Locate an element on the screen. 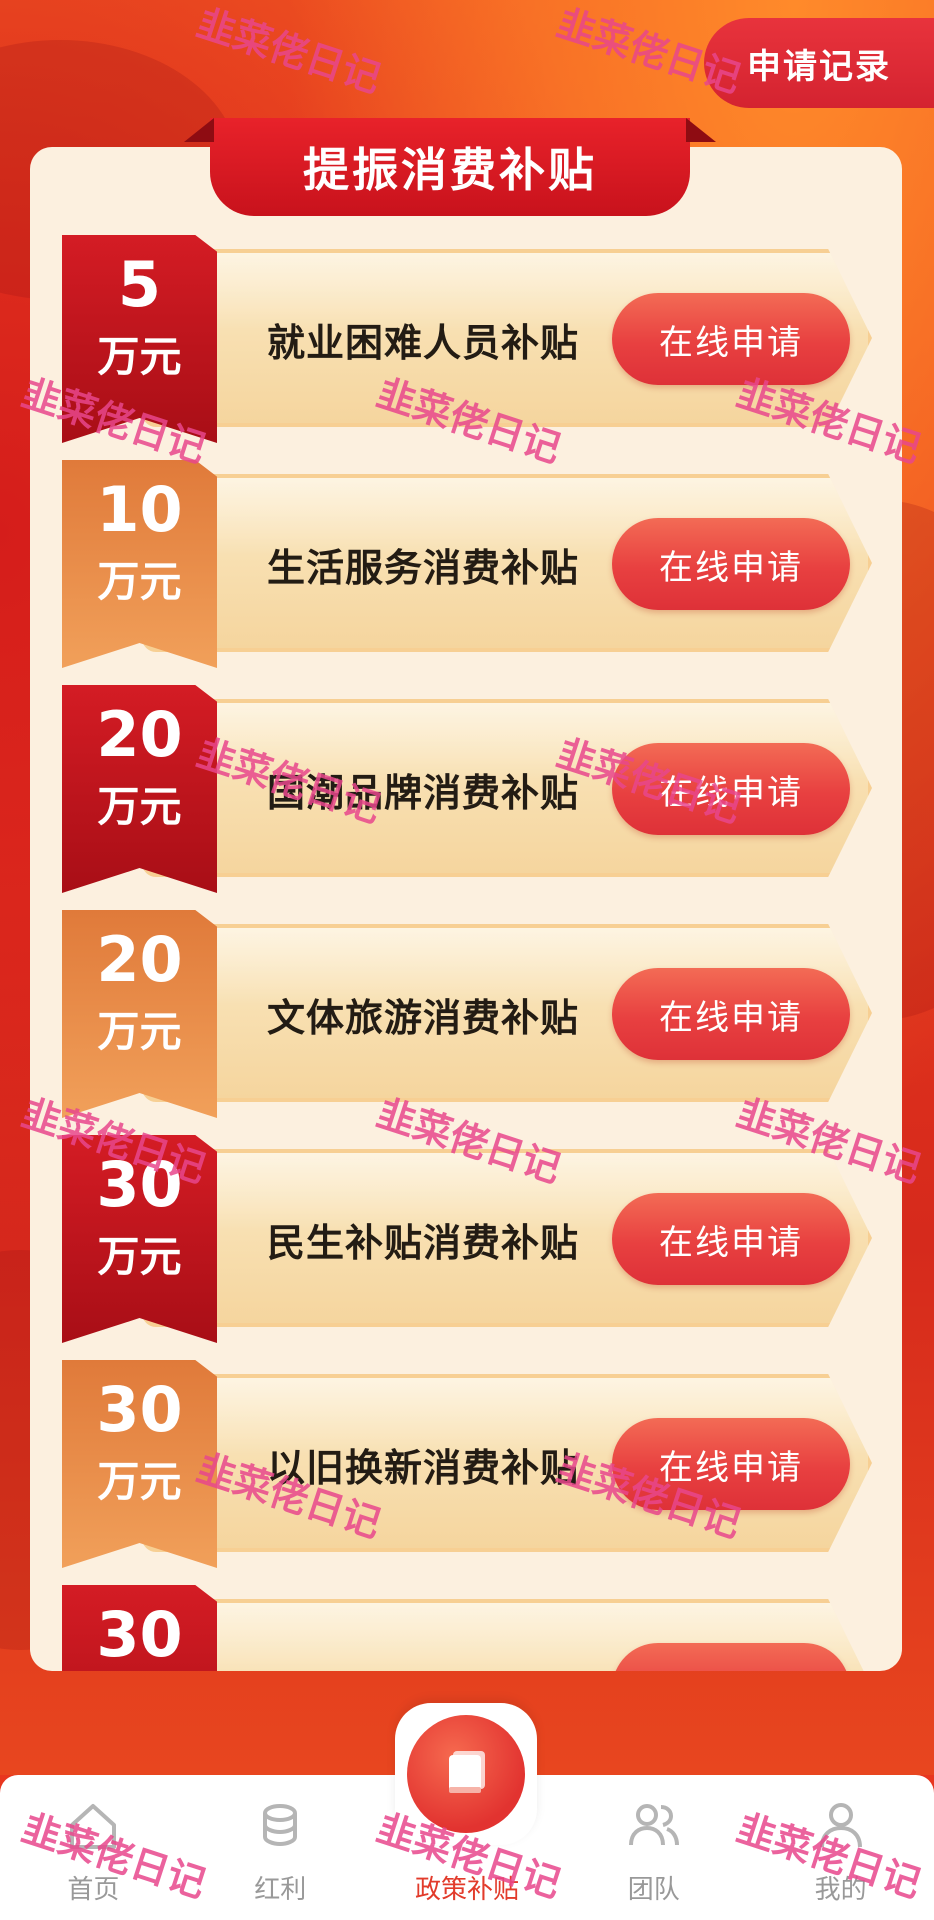 The height and width of the screenshot is (1920, 934). subsidy-name: 国潮品牌消费补贴 is located at coordinates (423, 792).